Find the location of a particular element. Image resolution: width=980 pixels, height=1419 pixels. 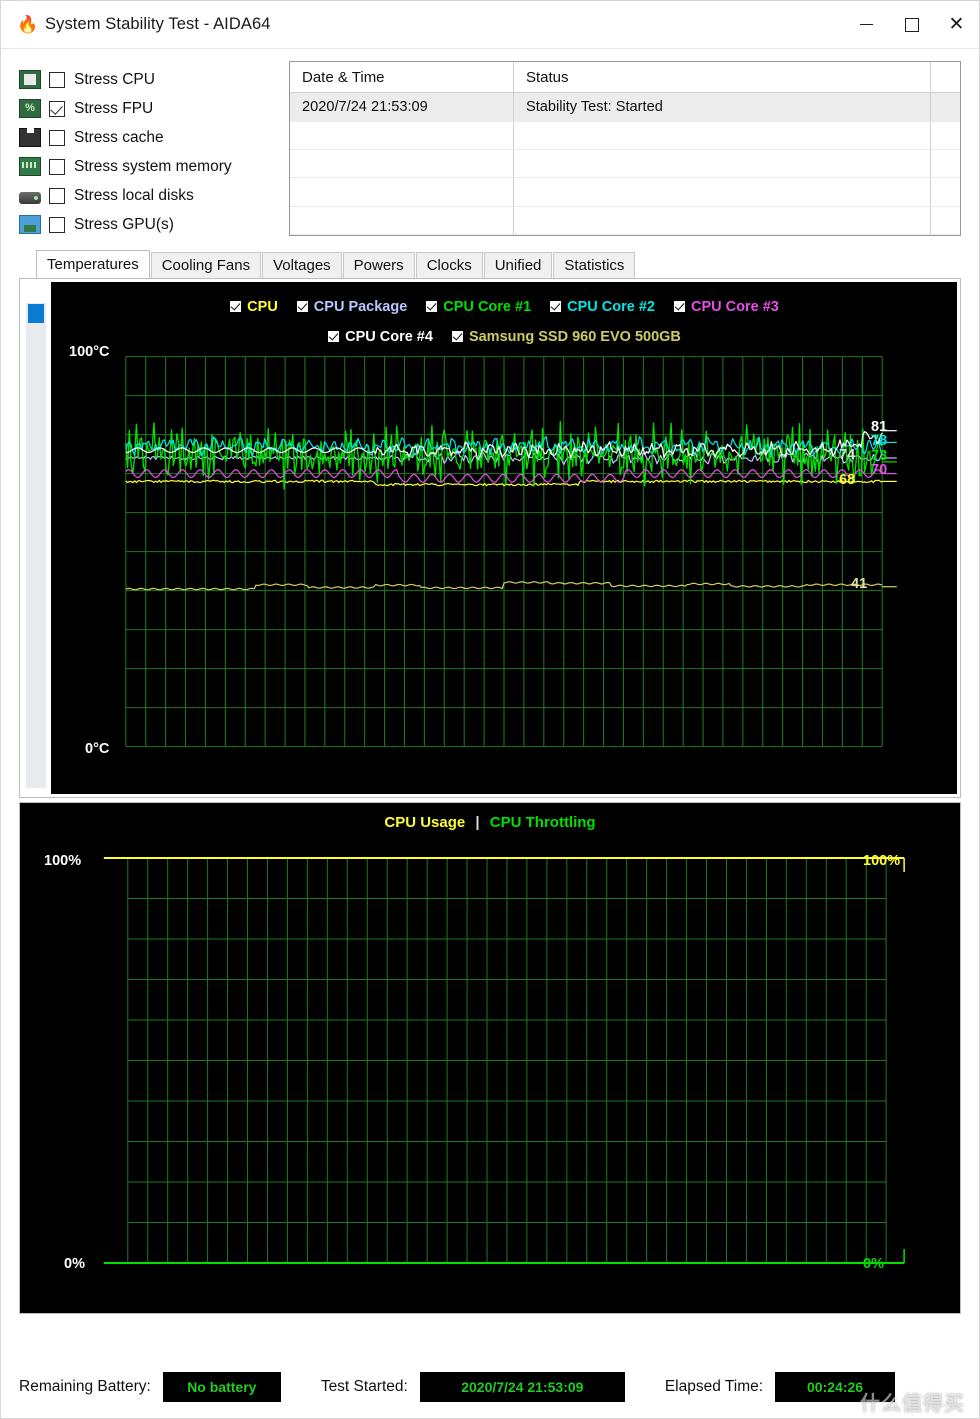

scrollbar-thumb is located at coordinates (36, 313).